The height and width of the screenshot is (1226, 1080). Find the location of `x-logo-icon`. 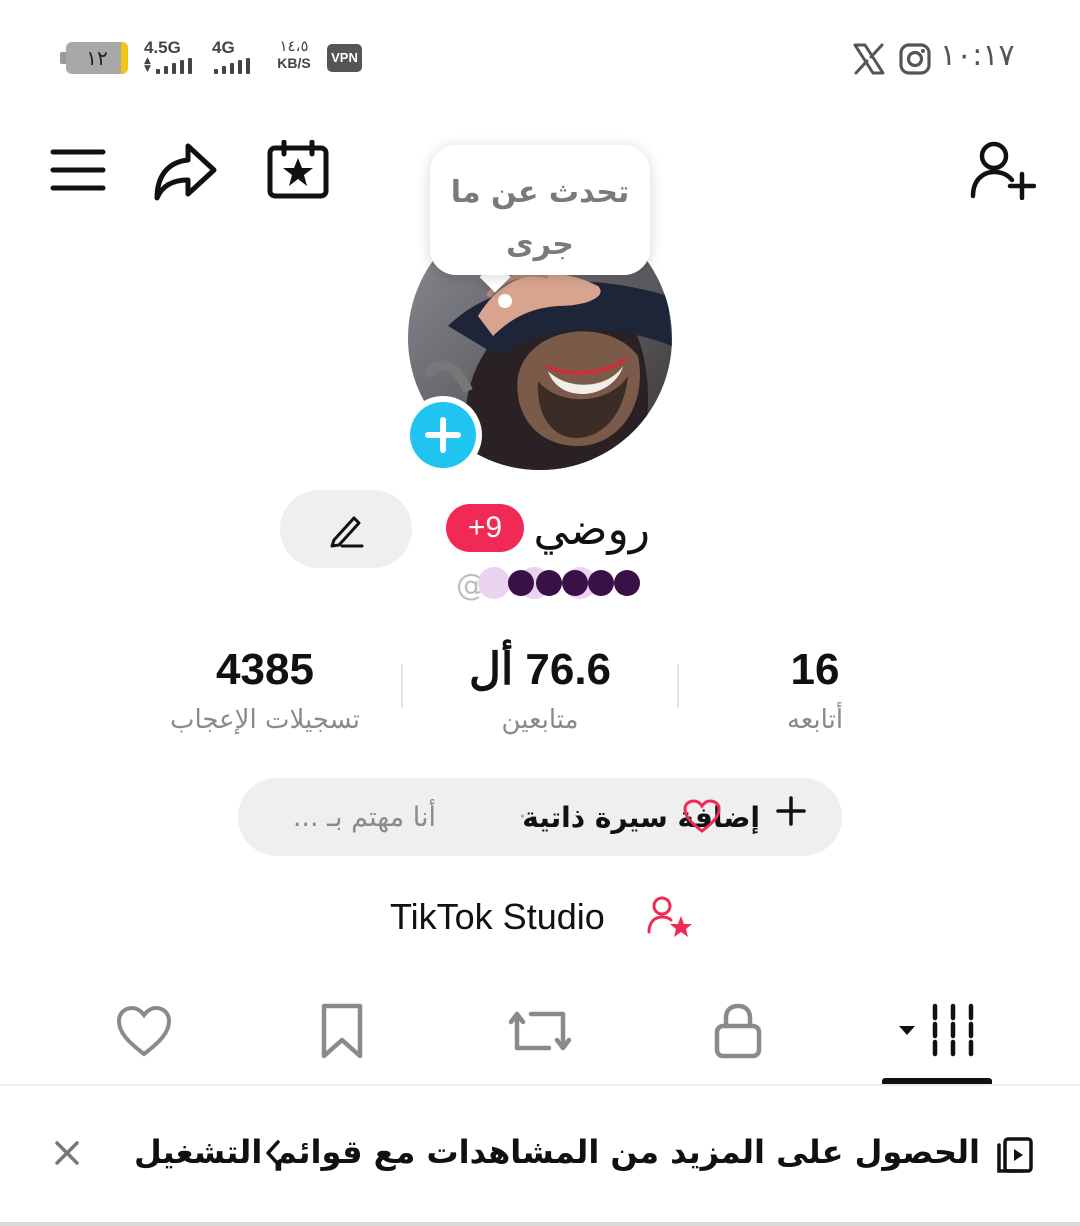

x-logo-icon is located at coordinates (869, 61).